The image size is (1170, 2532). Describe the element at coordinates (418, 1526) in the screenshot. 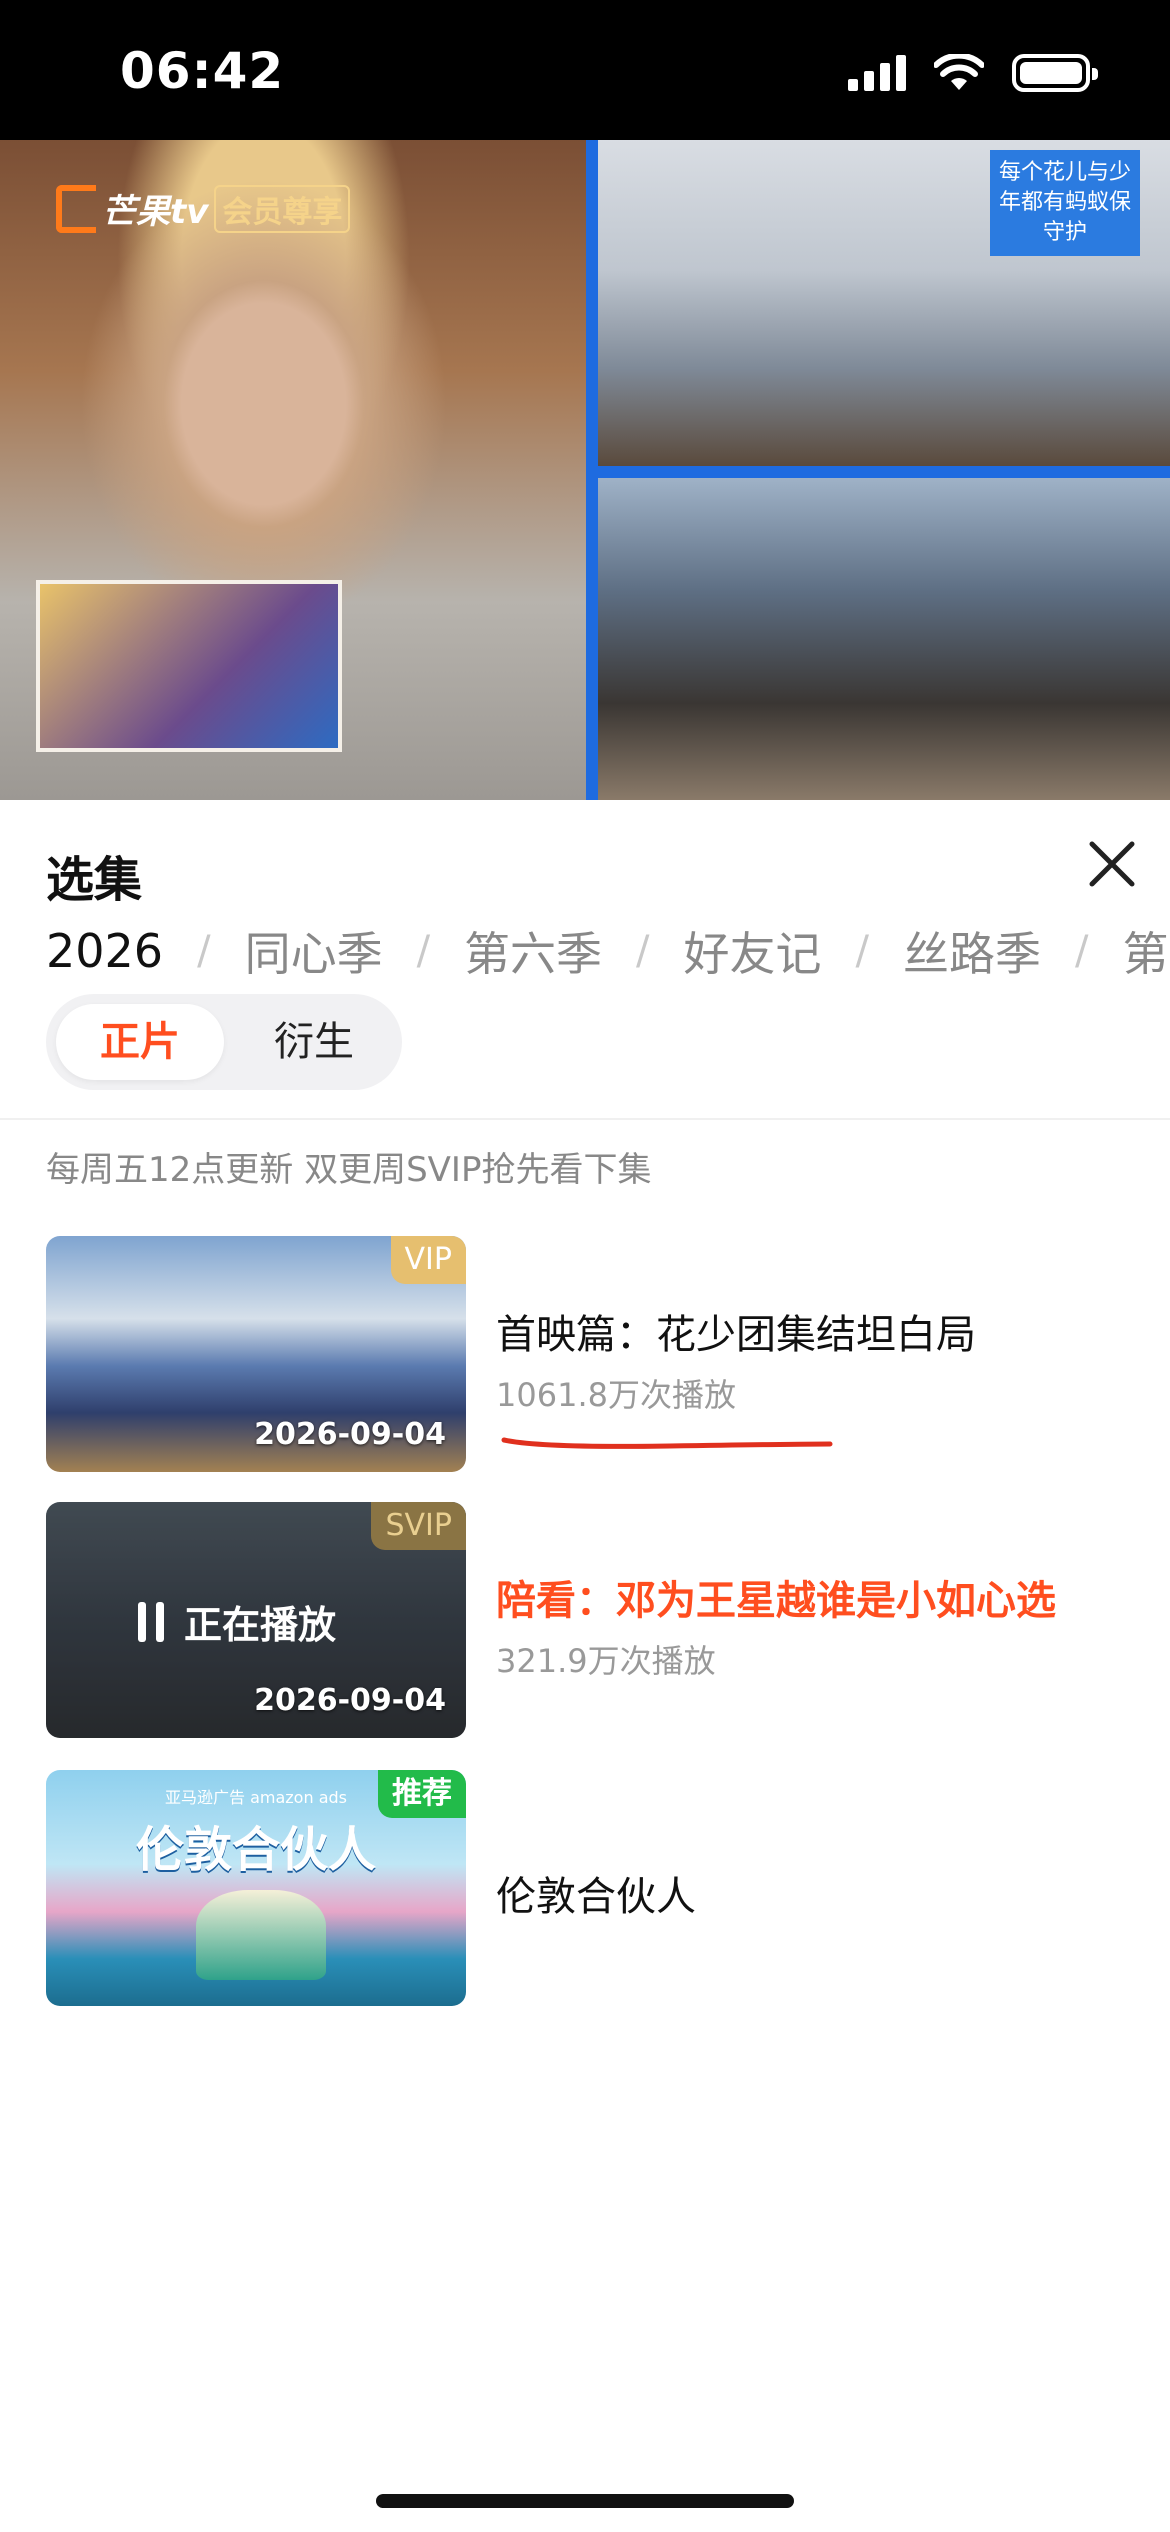

I see `svip-badge: SVIP` at that location.